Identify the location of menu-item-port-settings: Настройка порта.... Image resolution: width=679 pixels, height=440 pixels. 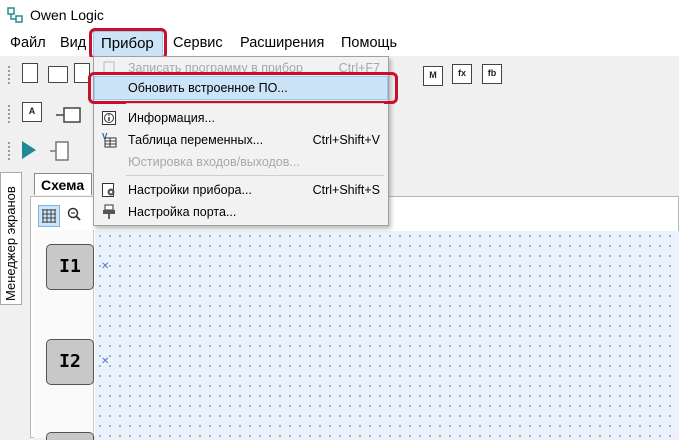
(241, 212).